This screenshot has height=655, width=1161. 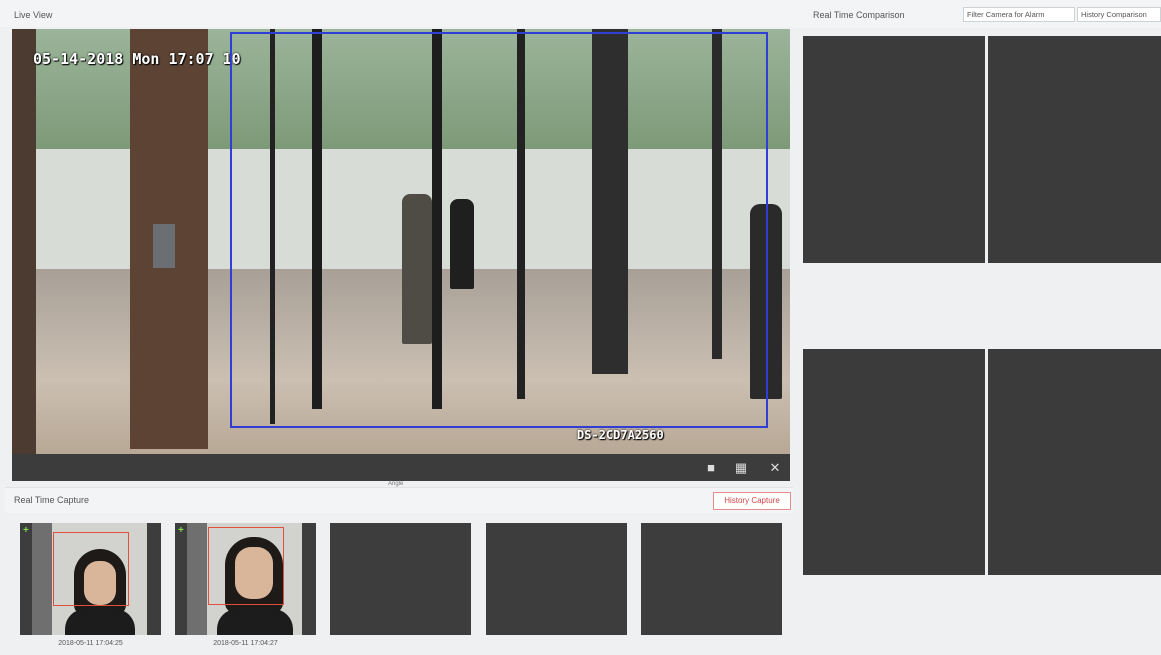 What do you see at coordinates (859, 15) in the screenshot?
I see `real-time-comparison-title: Real Time Comparison` at bounding box center [859, 15].